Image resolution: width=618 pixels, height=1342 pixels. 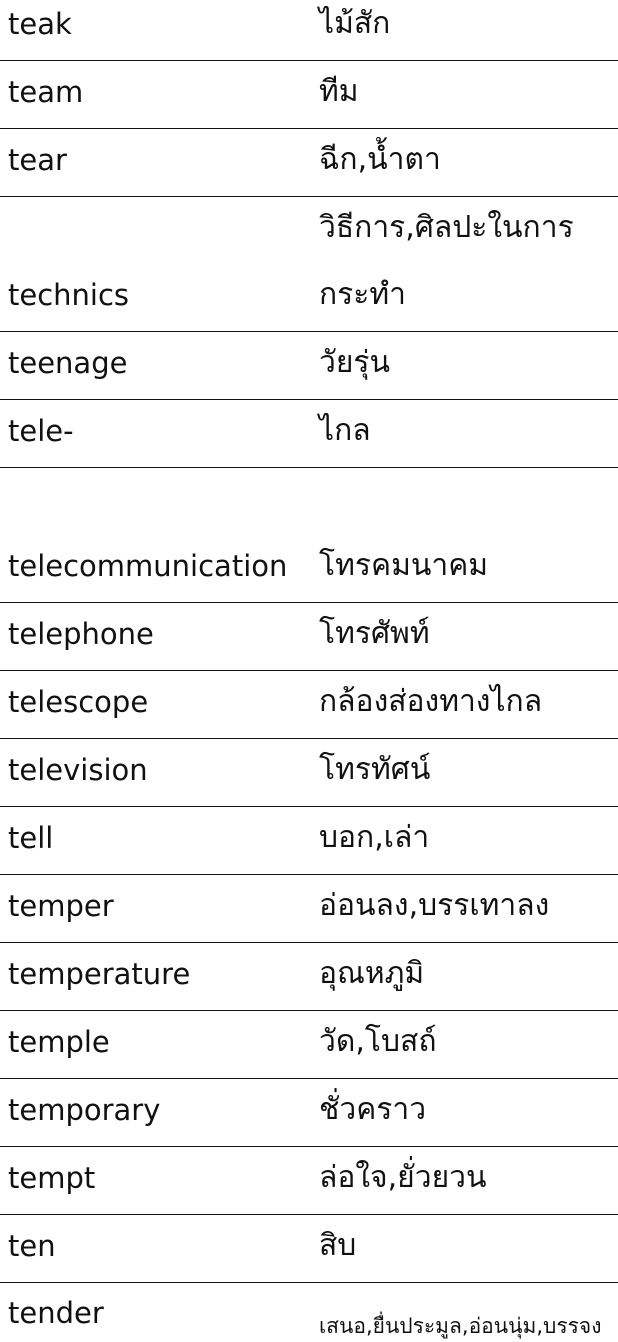 What do you see at coordinates (46, 92) in the screenshot?
I see `english-word: team` at bounding box center [46, 92].